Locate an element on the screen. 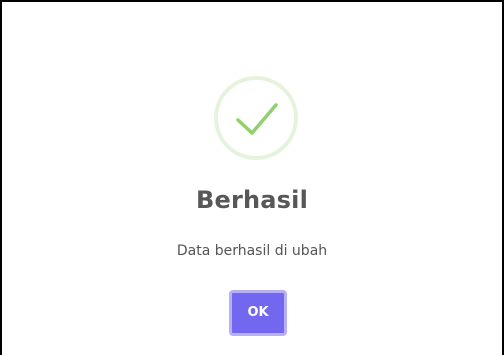  check-icon is located at coordinates (257, 119).